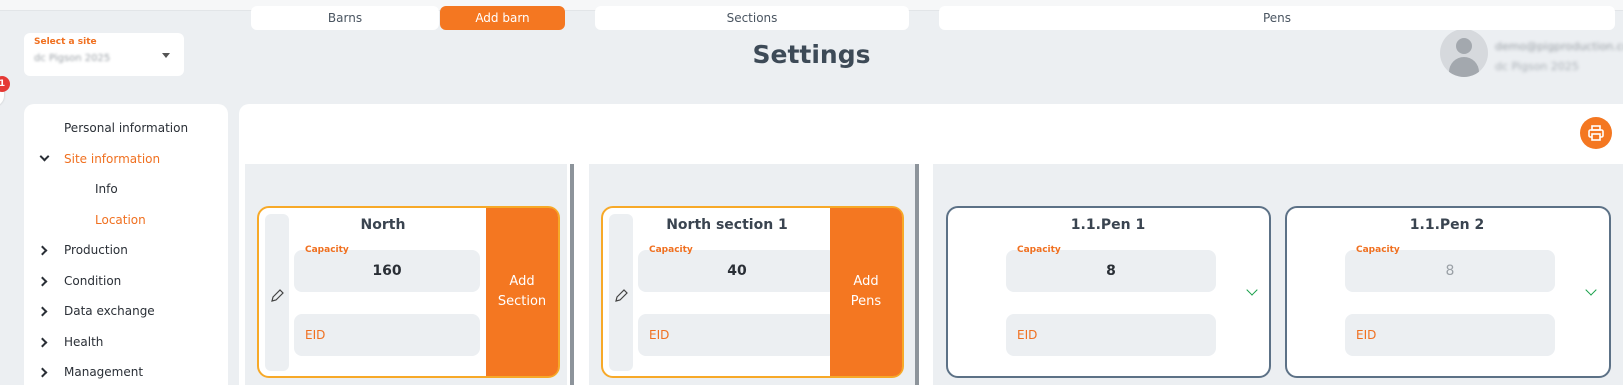 Image resolution: width=1623 pixels, height=385 pixels. I want to click on page-title: Settings, so click(811, 54).